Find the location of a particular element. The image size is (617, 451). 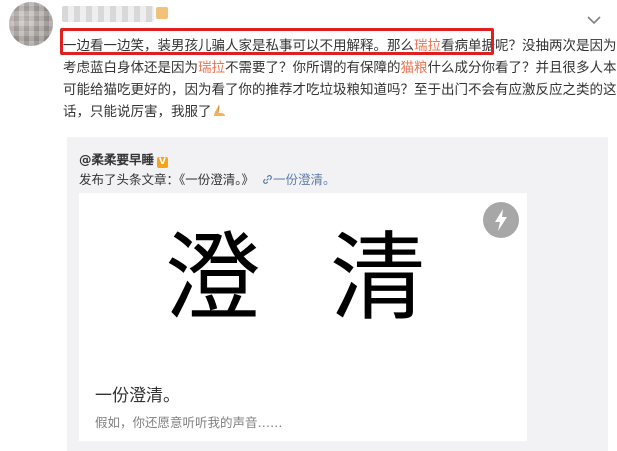

text-seg: 考虑蓝白身体还是因为 is located at coordinates (130, 68).